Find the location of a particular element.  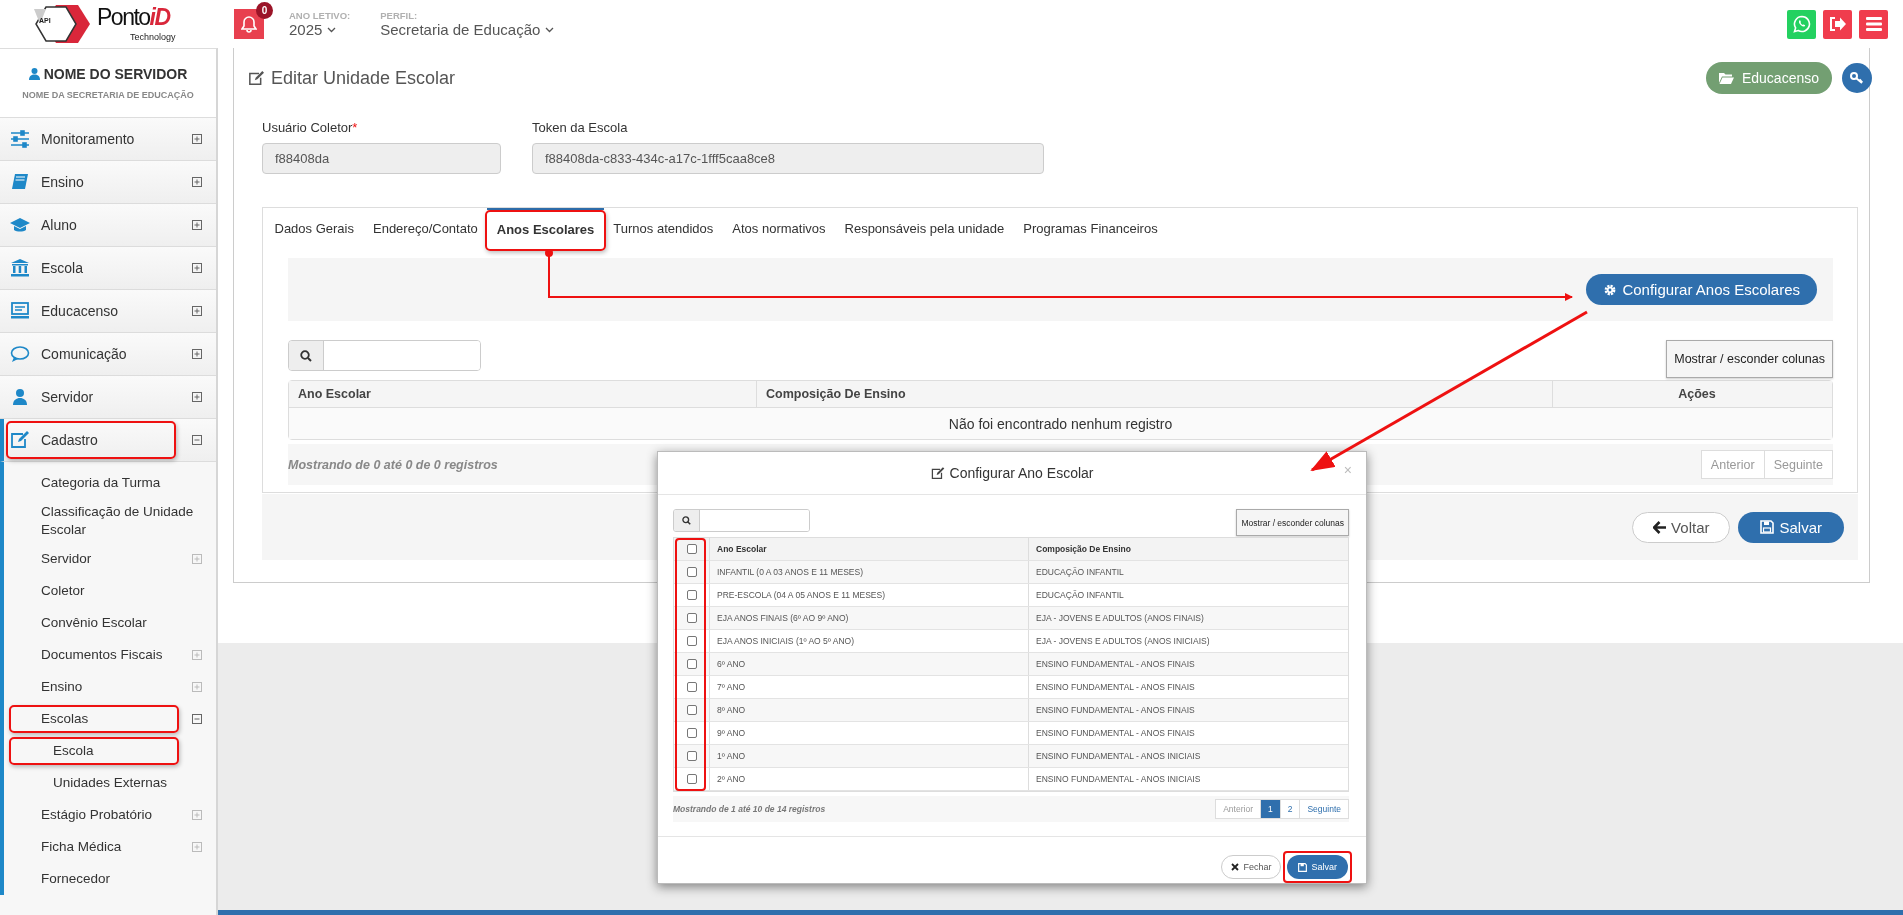

table-cell: 7º ANO is located at coordinates (869, 687).